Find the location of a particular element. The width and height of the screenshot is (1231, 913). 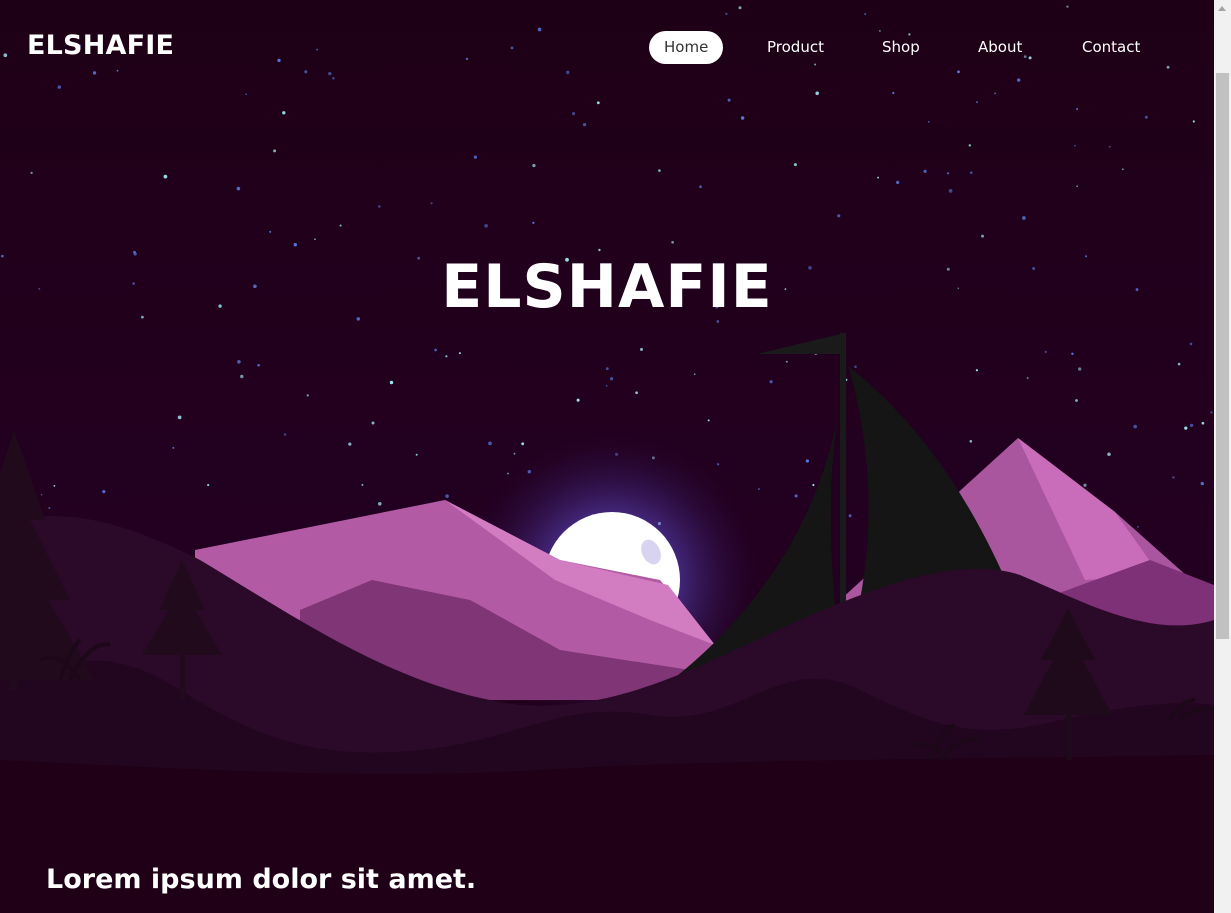

site-header: ELSHAFIE Home Product Shop About Contact is located at coordinates (607, 48).